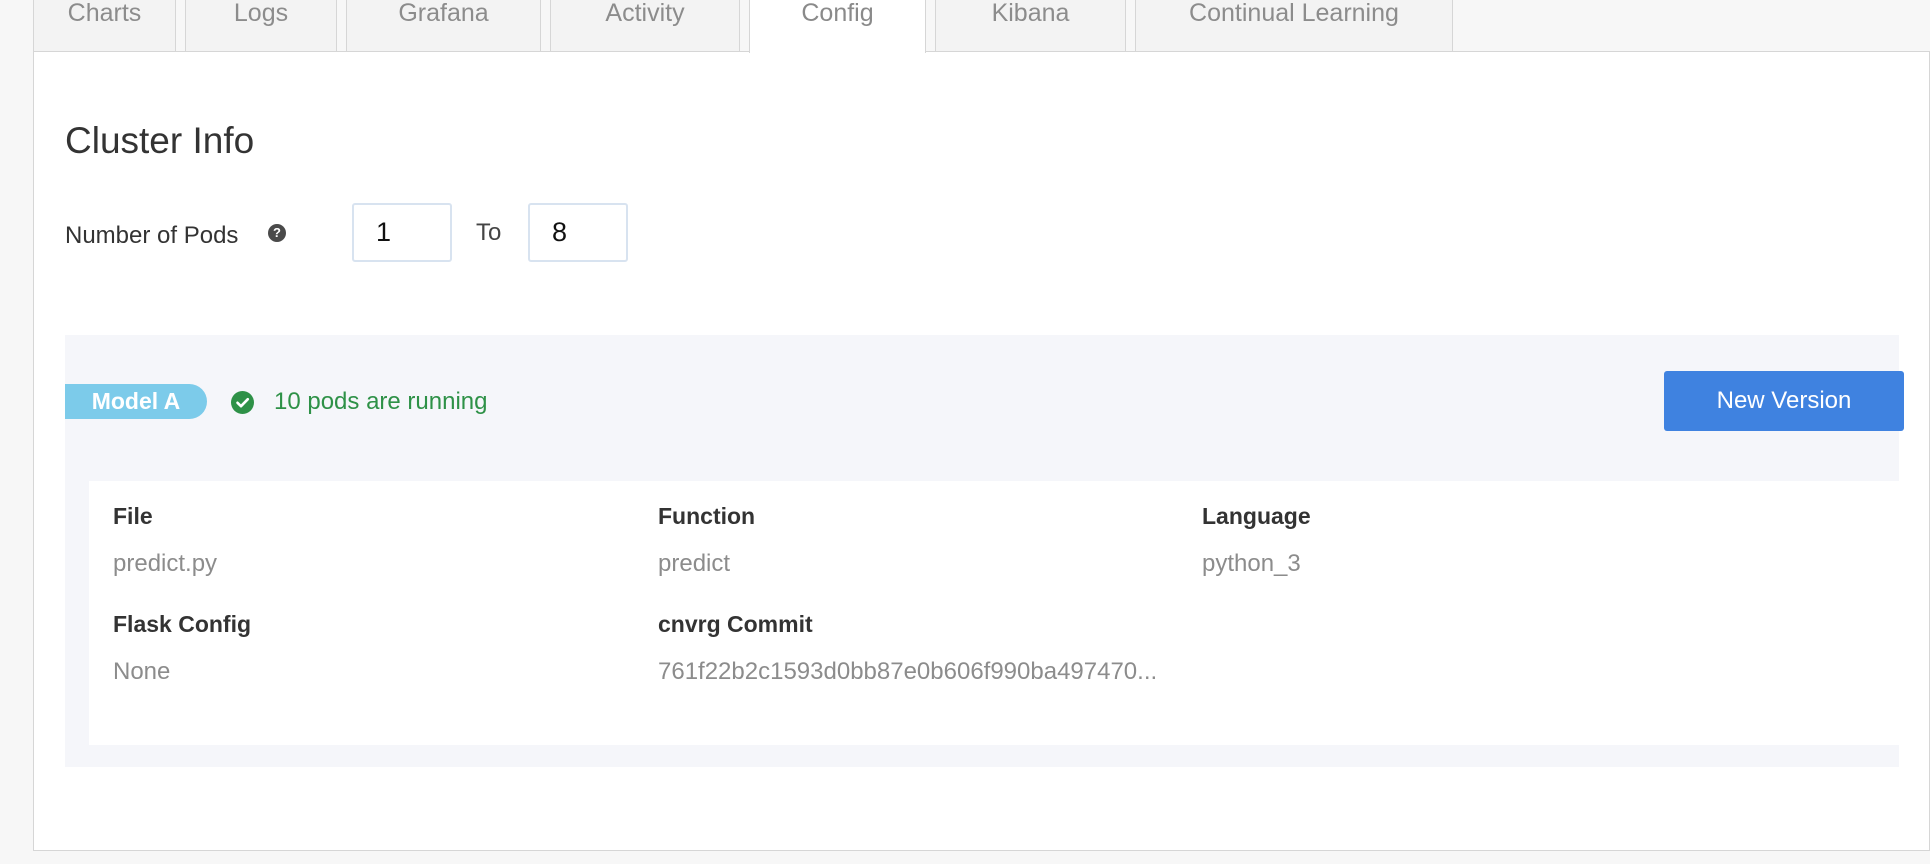 The height and width of the screenshot is (864, 1930). What do you see at coordinates (578, 232) in the screenshot?
I see `max-pods-input` at bounding box center [578, 232].